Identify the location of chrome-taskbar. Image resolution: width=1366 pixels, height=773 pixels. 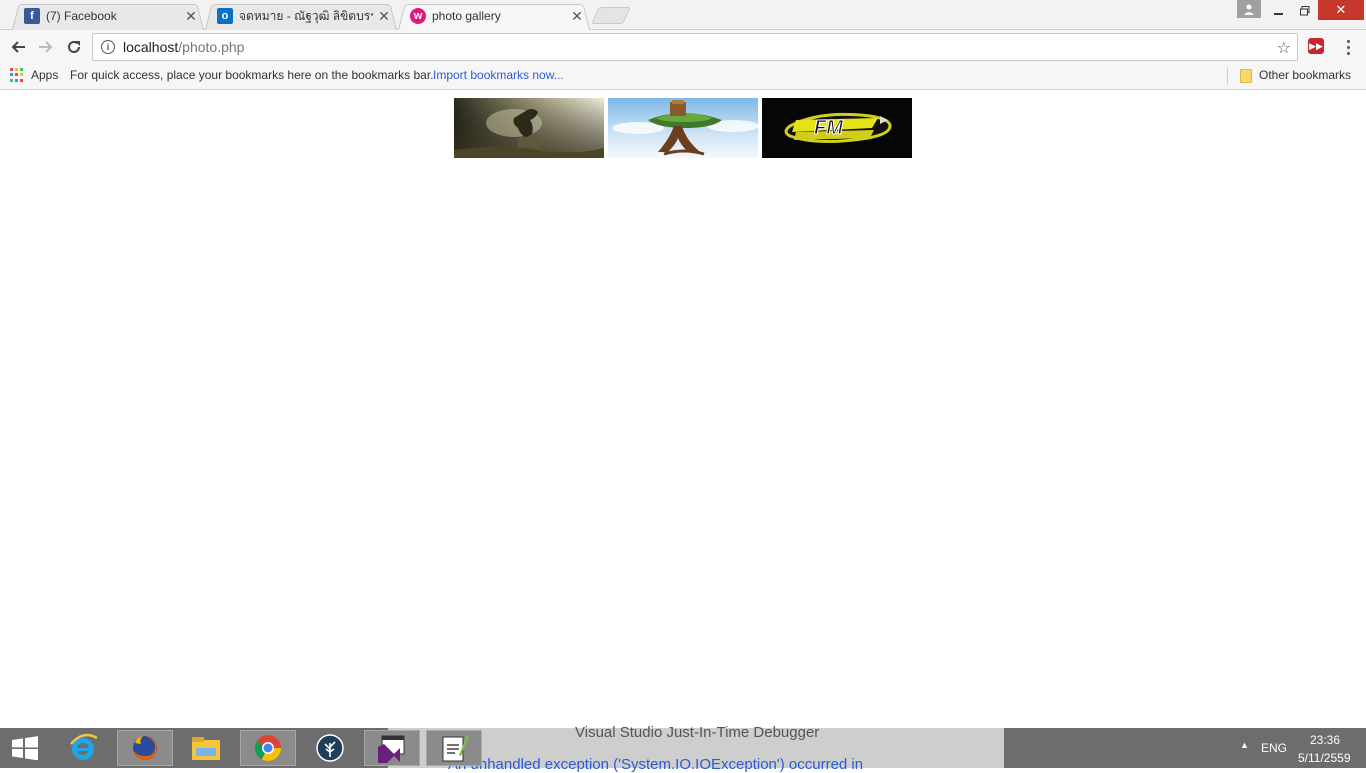
(268, 748).